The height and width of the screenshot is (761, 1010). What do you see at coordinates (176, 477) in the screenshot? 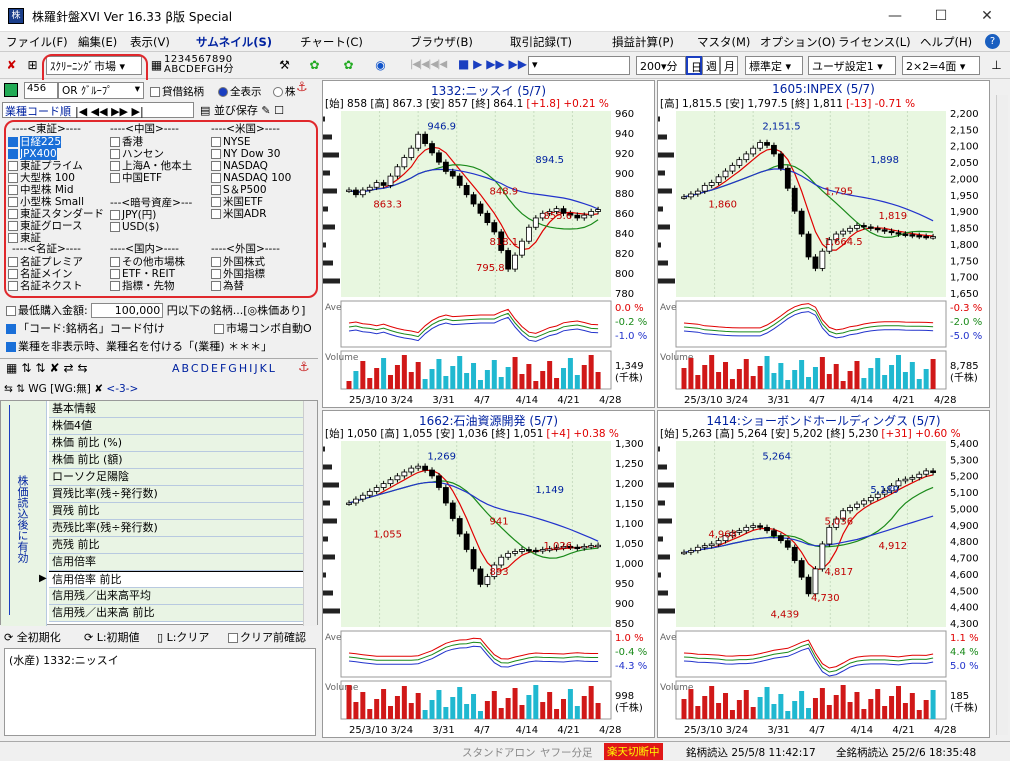
I see `grid-row: ローソク足陽陰` at bounding box center [176, 477].